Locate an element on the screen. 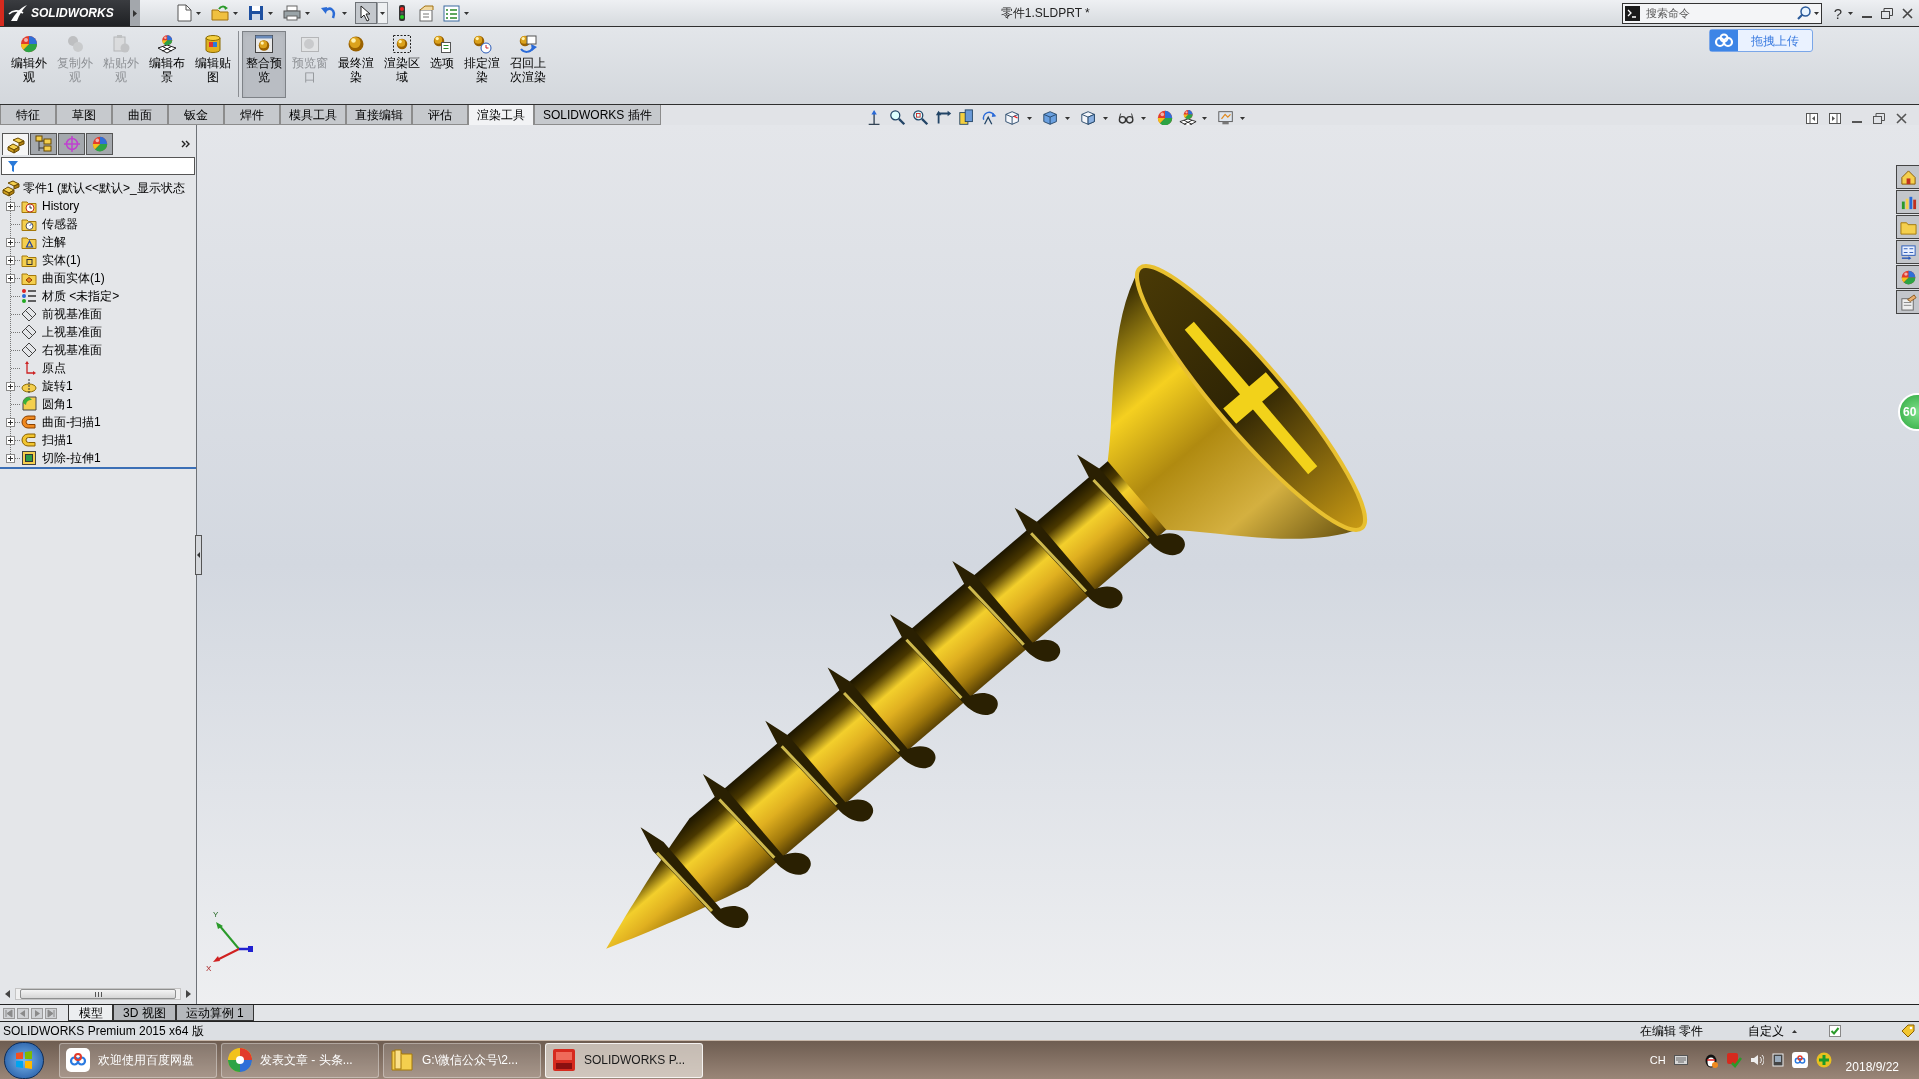 The image size is (1919, 1079). tab: 渲染工具 is located at coordinates (501, 115).